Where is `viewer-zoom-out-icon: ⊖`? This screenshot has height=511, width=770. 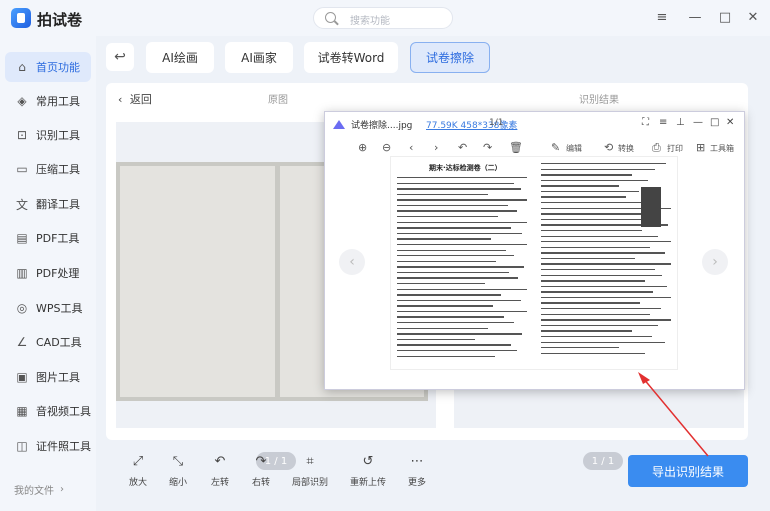 viewer-zoom-out-icon: ⊖ is located at coordinates (386, 147).